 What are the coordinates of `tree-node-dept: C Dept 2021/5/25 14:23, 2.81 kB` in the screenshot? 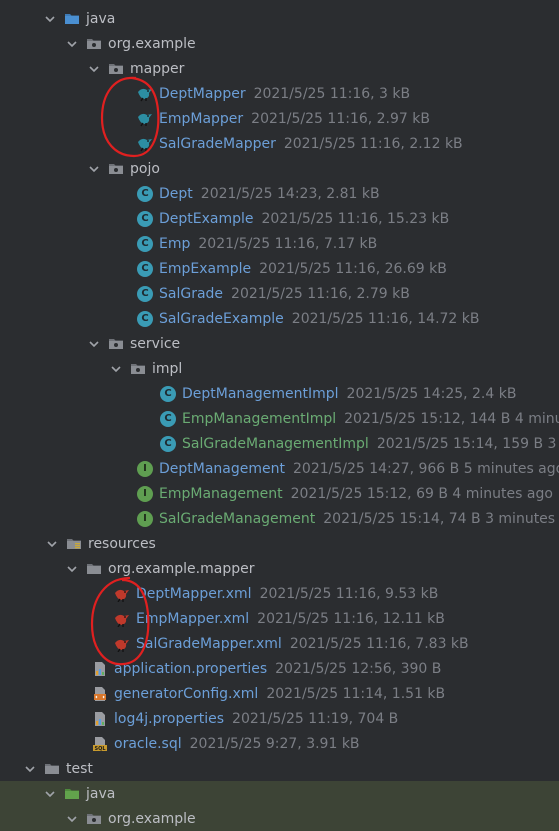 It's located at (279, 193).